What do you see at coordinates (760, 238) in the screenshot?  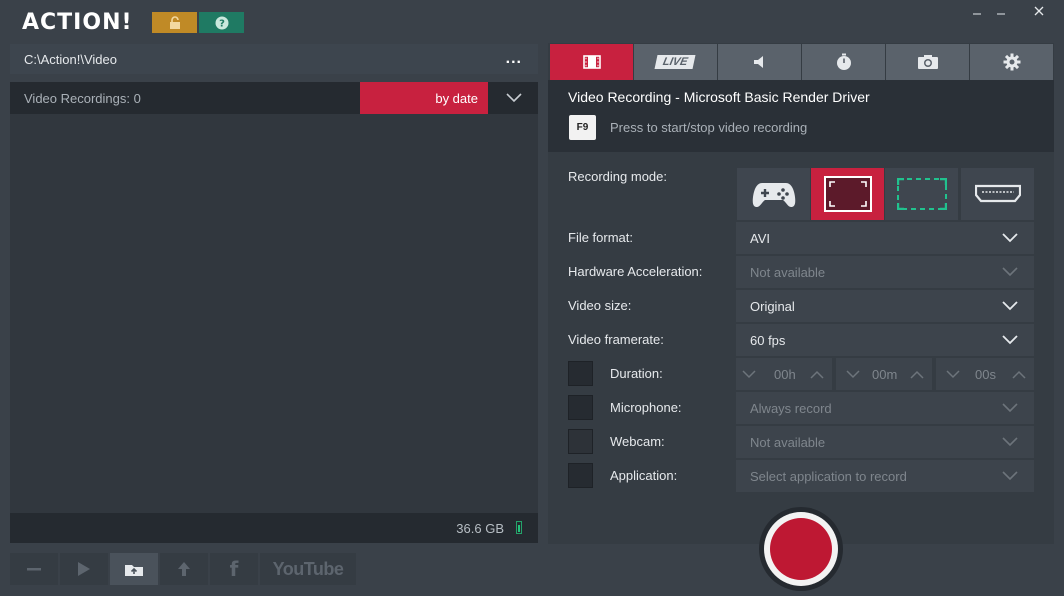 I see `file-format-value: AVI` at bounding box center [760, 238].